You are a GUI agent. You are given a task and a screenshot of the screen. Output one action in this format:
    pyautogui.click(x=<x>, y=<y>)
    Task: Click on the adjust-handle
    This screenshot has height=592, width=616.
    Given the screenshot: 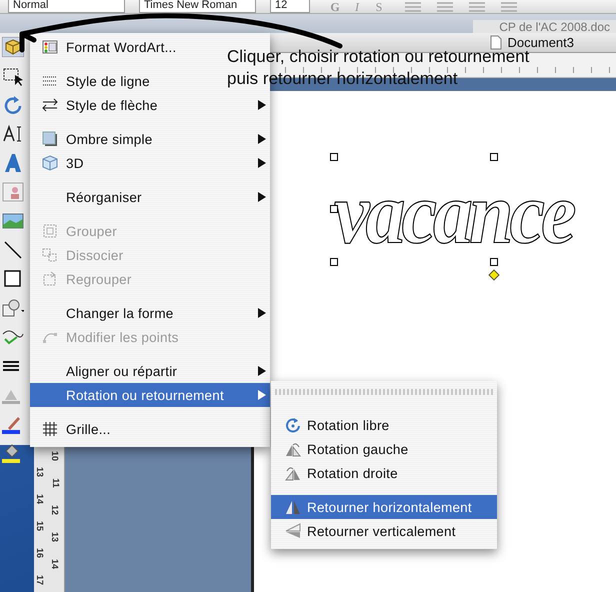 What is the action you would take?
    pyautogui.click(x=494, y=275)
    